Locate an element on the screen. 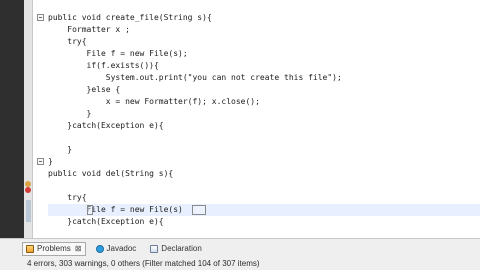 Image resolution: width=480 pixels, height=270 pixels. left-dark-gutter is located at coordinates (12, 119).